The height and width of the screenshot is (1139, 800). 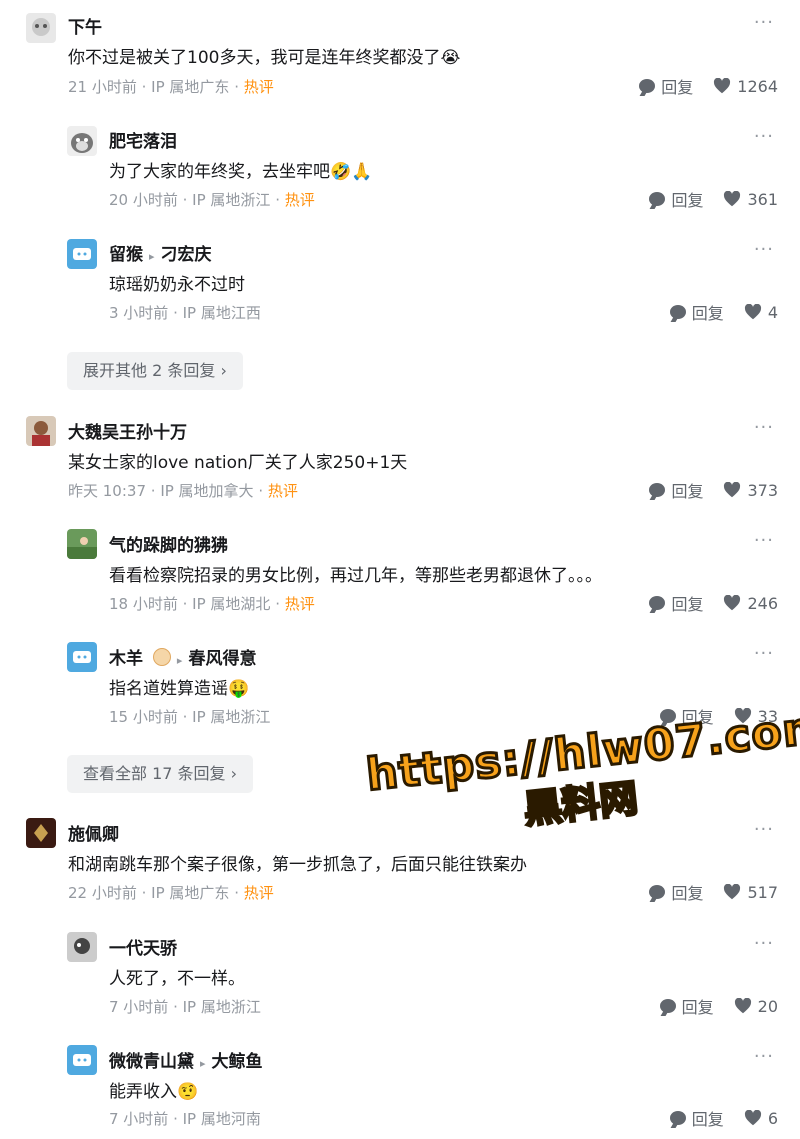 I want to click on comment-meta: 7 小时前 · IP 属地河南, so click(x=185, y=1119).